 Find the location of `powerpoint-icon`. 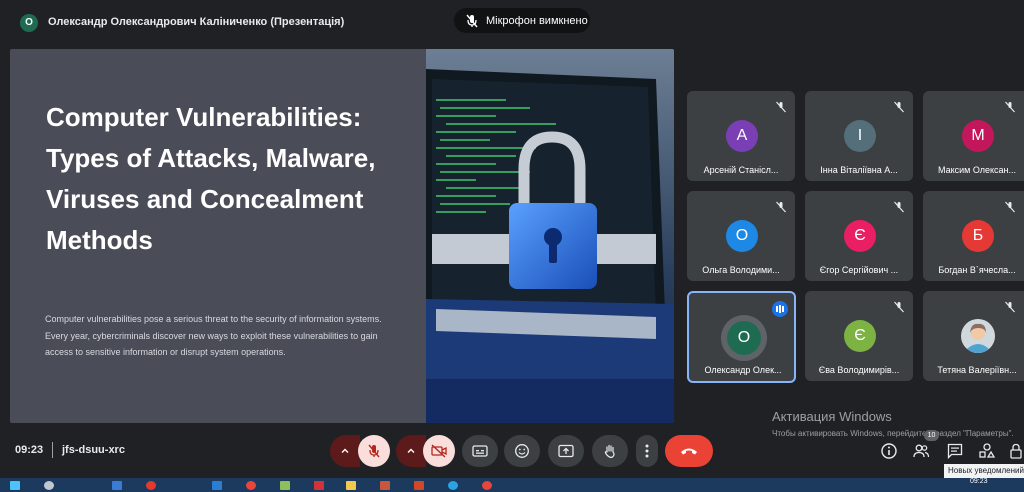

powerpoint-icon is located at coordinates (419, 485).